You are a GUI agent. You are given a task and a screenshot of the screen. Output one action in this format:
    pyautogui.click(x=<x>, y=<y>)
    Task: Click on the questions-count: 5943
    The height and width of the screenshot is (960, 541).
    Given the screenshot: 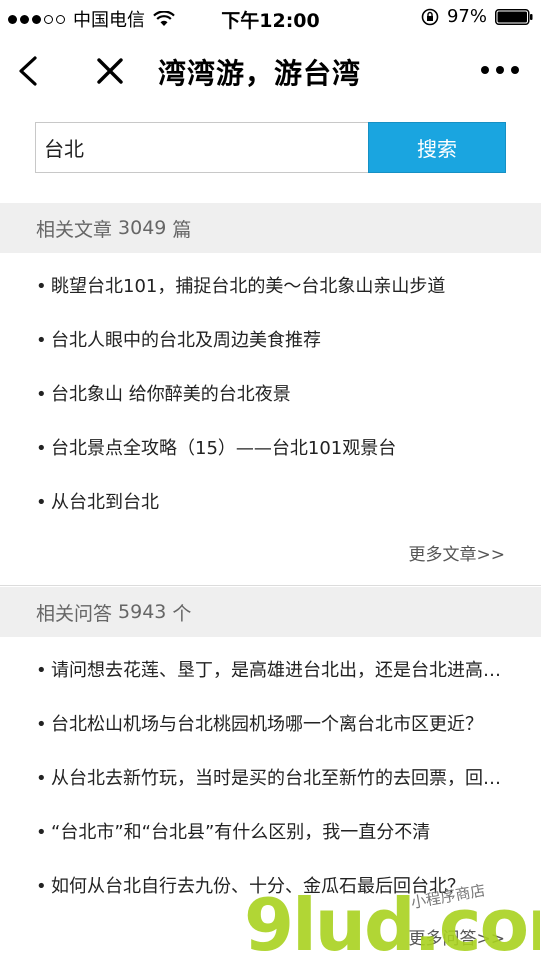 What is the action you would take?
    pyautogui.click(x=142, y=612)
    